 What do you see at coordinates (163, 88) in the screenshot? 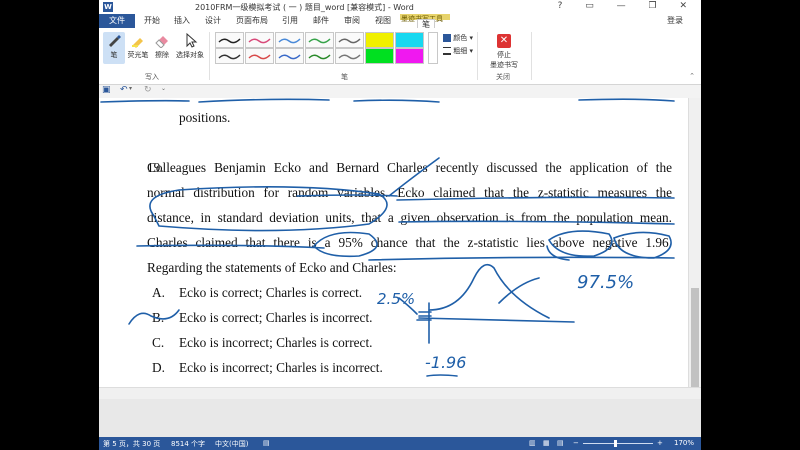
I see `customize-qat-icon: ⌄` at bounding box center [163, 88].